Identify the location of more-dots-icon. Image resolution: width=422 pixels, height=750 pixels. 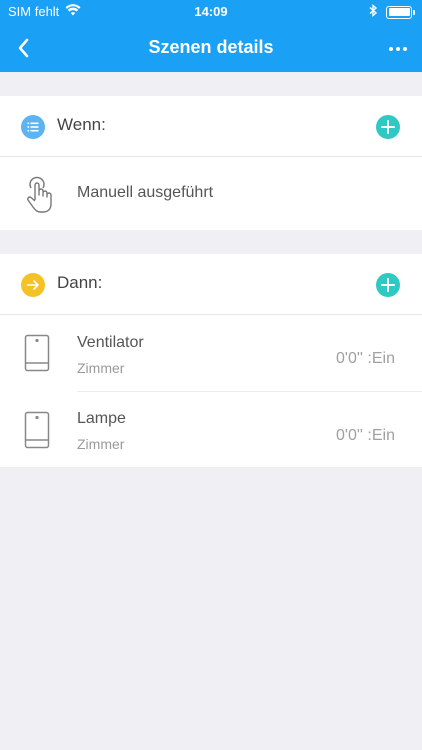
(398, 49).